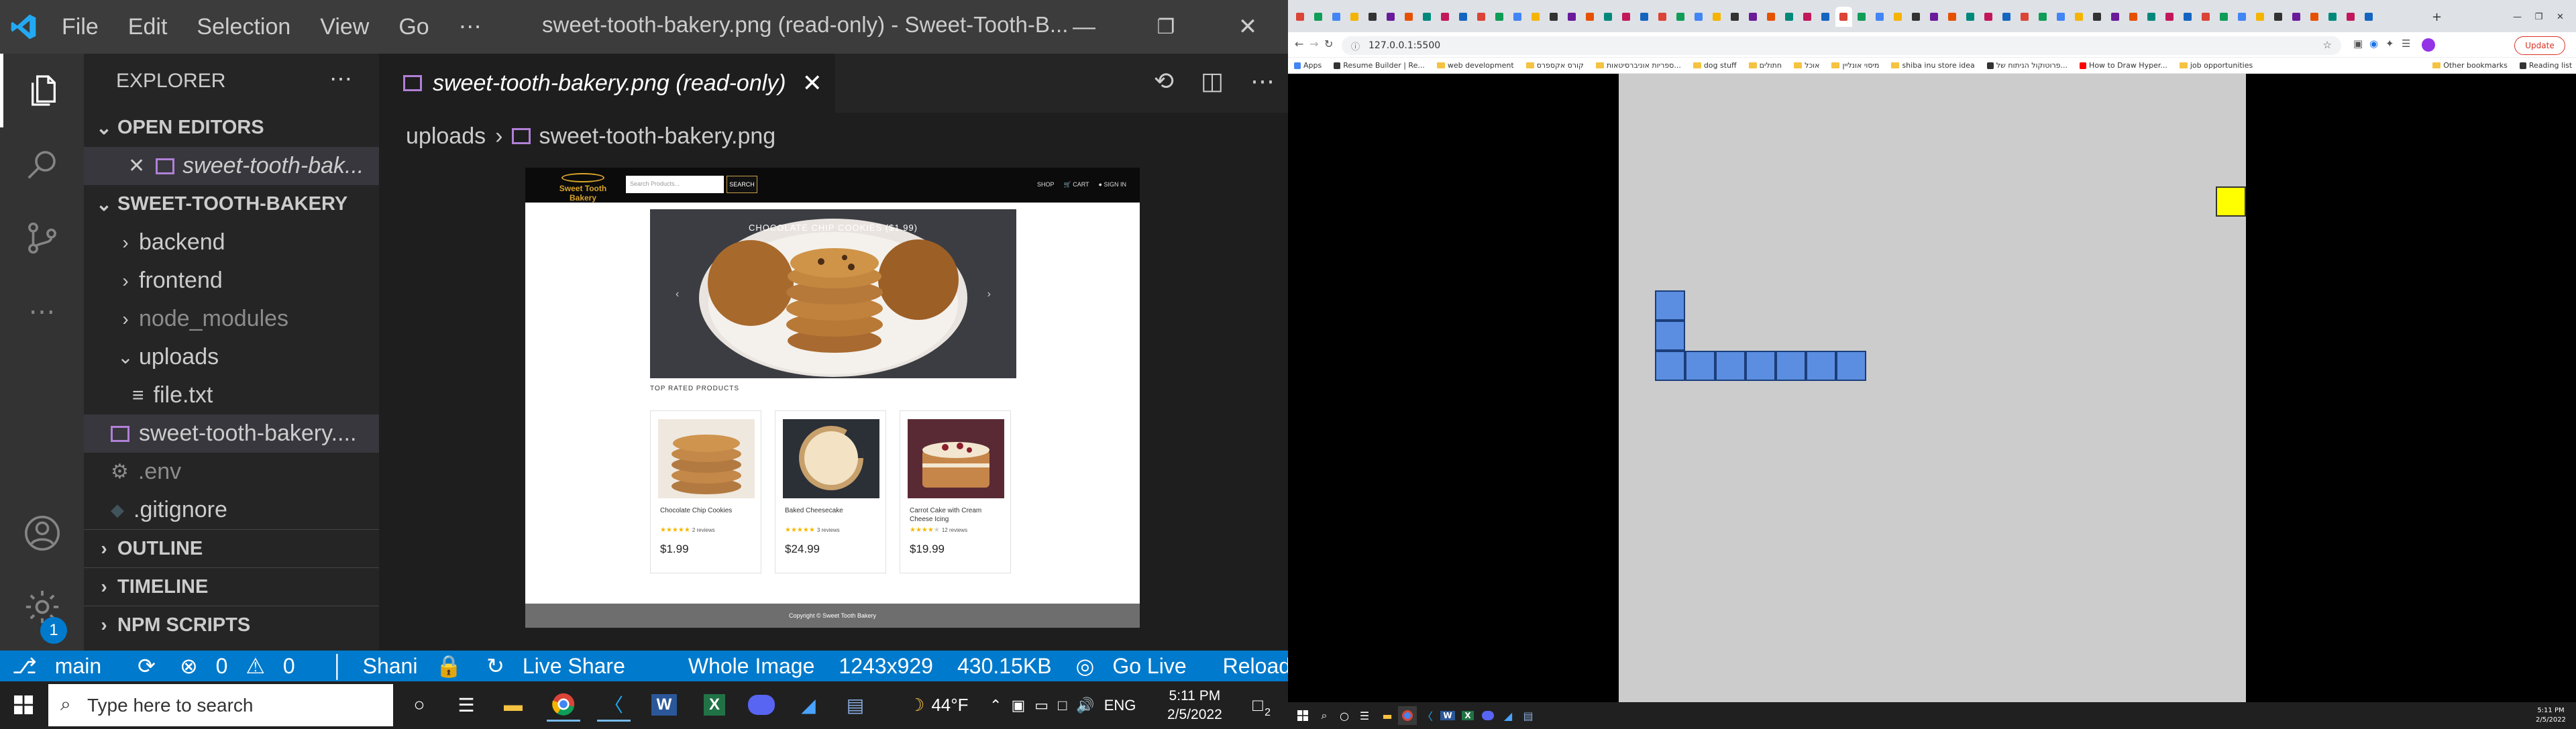 The height and width of the screenshot is (729, 2576). What do you see at coordinates (830, 492) in the screenshot?
I see `product-card: Baked Cheesecake ★★★★★ 3 reviews $24.99` at bounding box center [830, 492].